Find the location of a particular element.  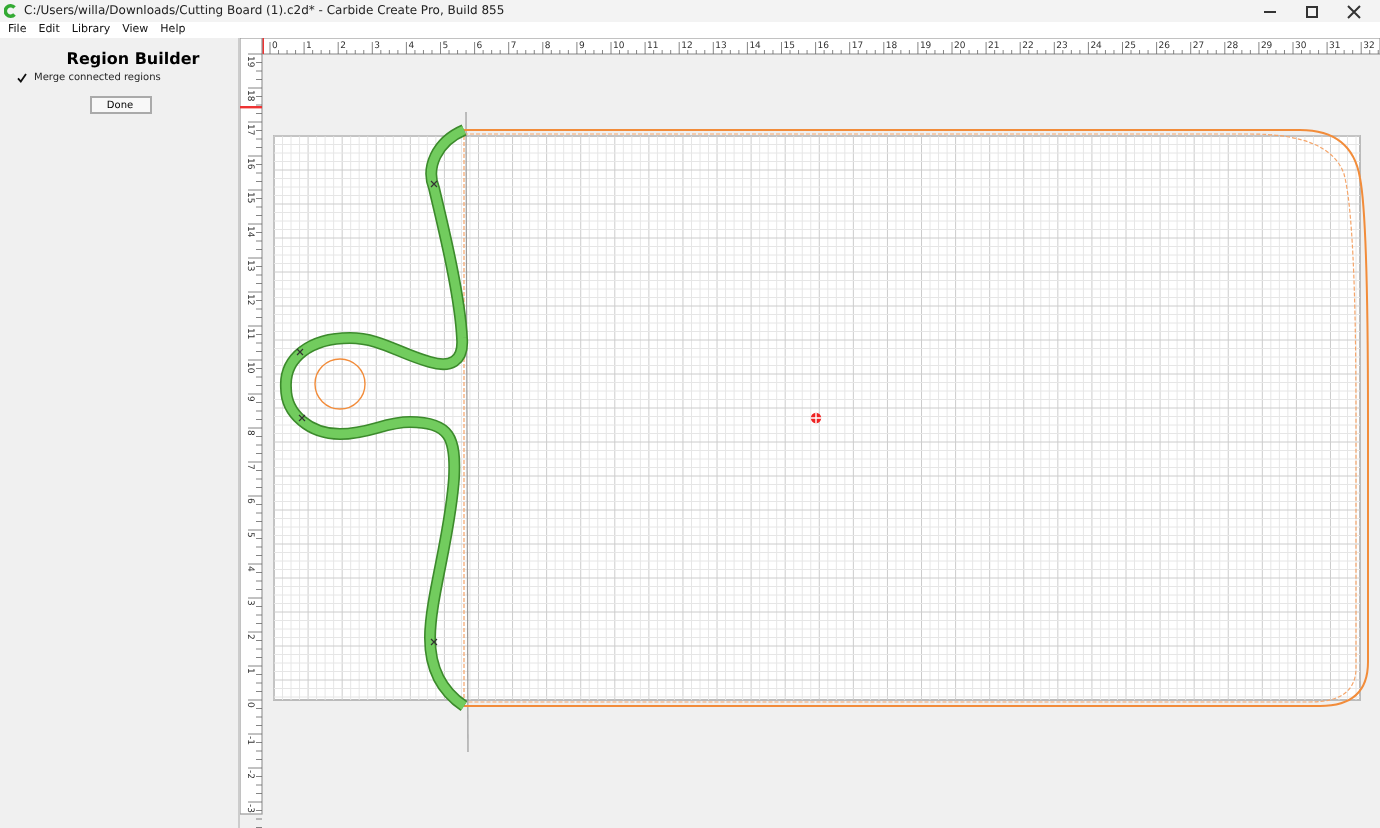

checkbox is located at coordinates (22, 78).